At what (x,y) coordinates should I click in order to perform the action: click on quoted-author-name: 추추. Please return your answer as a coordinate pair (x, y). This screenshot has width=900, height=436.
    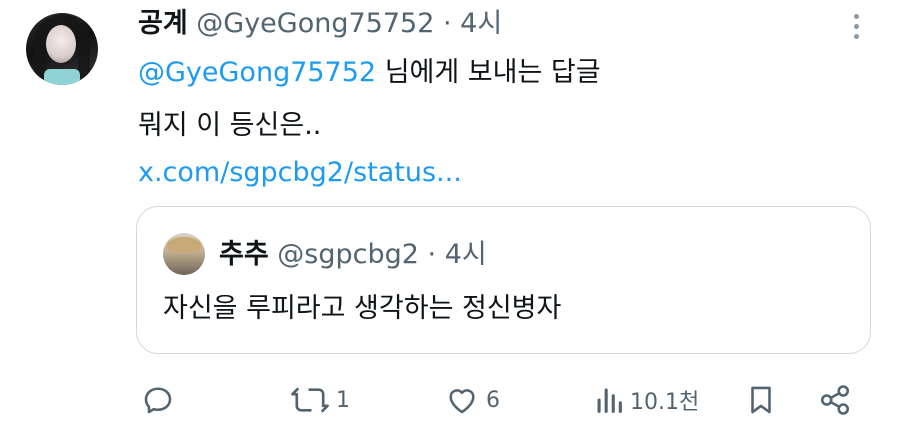
    Looking at the image, I should click on (244, 254).